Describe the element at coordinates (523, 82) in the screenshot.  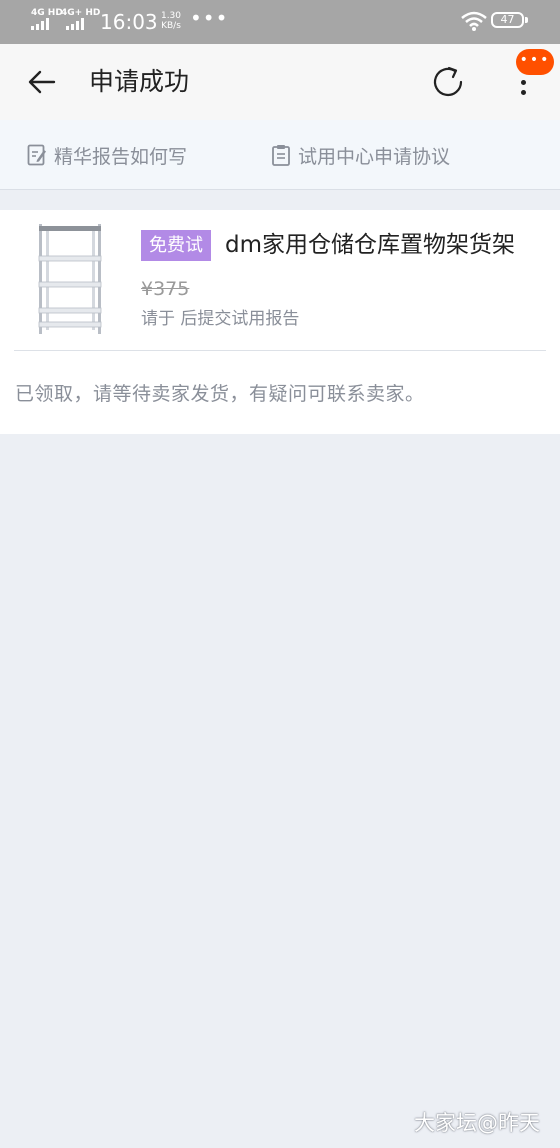
I see `vertical-dots-icon` at that location.